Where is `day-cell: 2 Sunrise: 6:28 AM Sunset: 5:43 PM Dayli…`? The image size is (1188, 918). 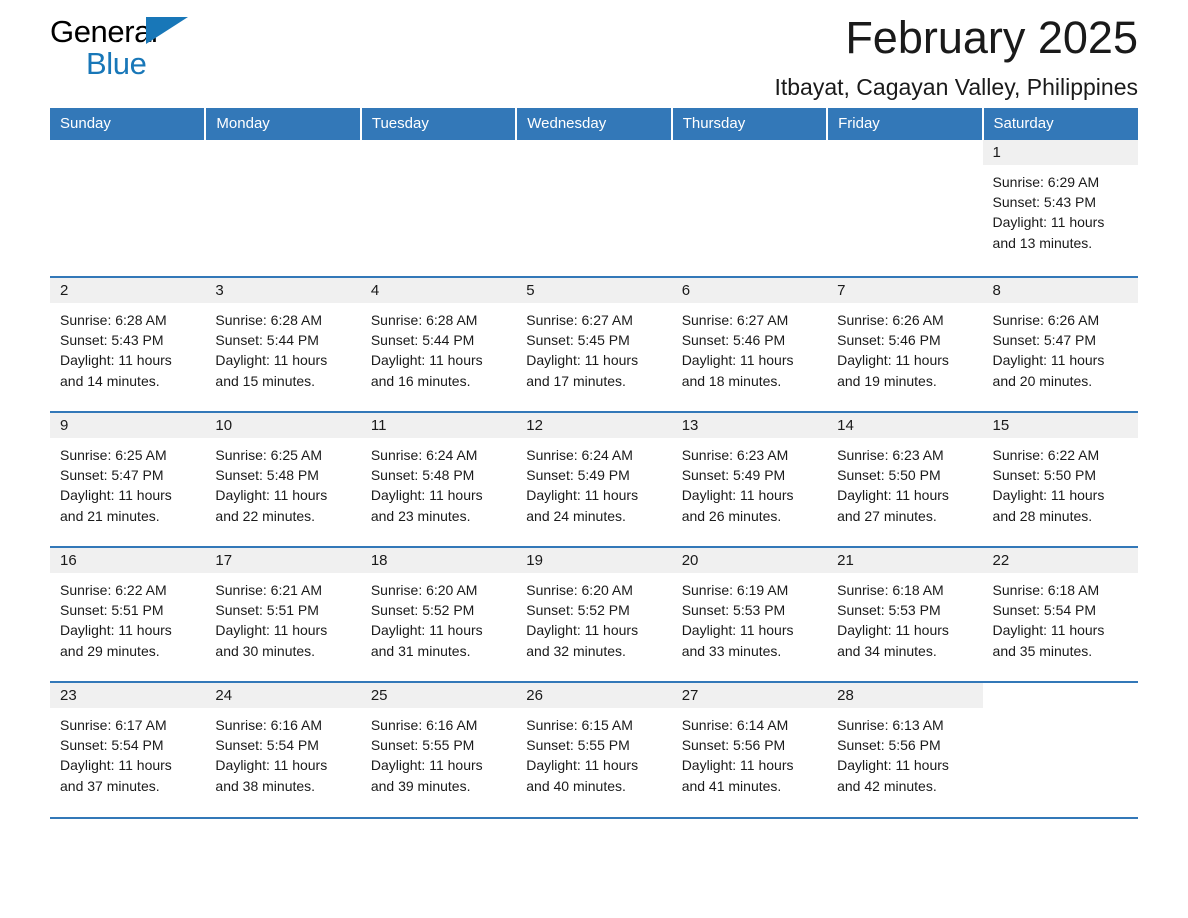 day-cell: 2 Sunrise: 6:28 AM Sunset: 5:43 PM Dayli… is located at coordinates (128, 344).